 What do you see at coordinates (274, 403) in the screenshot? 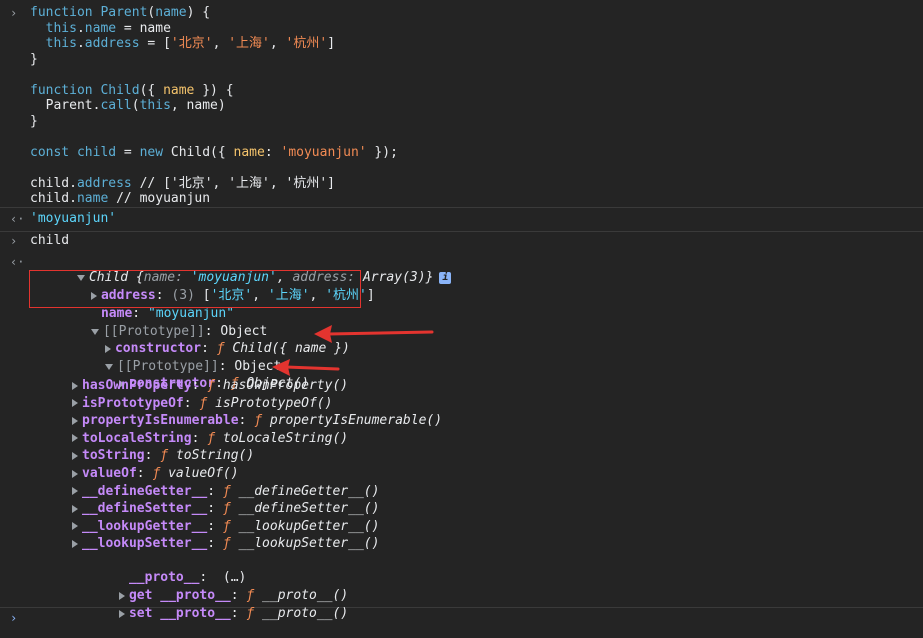
I see `function-signature: isPrototypeOf()` at bounding box center [274, 403].